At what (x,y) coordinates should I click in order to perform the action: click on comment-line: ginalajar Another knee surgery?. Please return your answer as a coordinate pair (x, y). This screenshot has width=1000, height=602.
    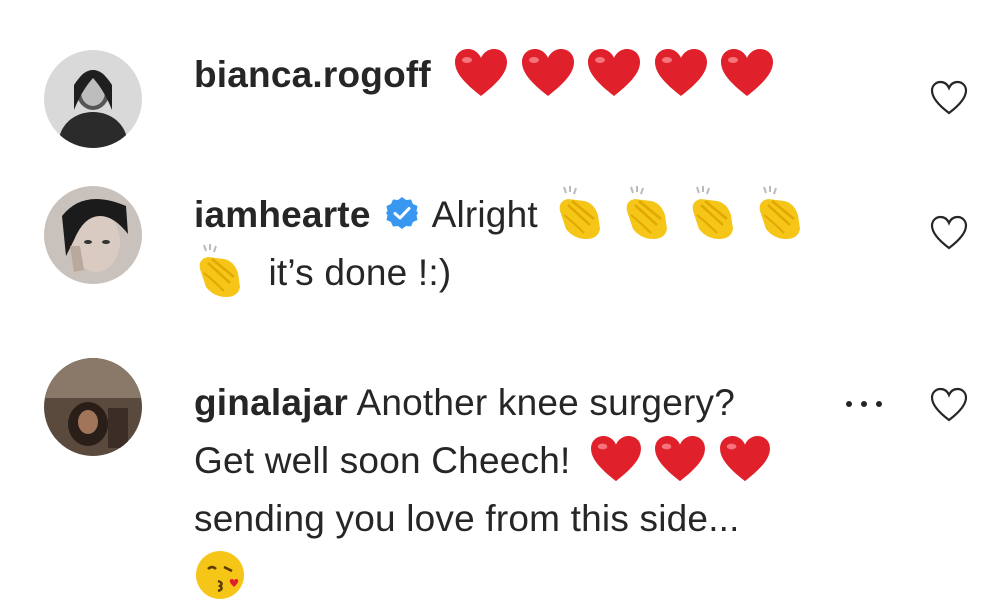
    Looking at the image, I should click on (514, 403).